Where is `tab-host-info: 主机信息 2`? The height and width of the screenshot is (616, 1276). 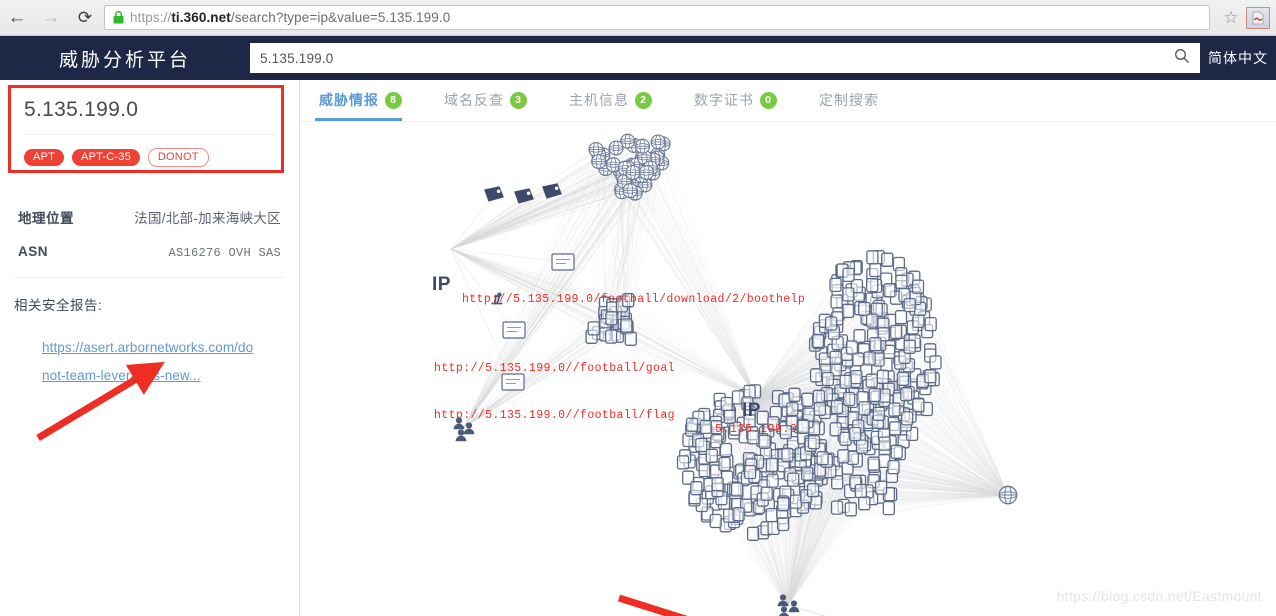 tab-host-info: 主机信息 2 is located at coordinates (615, 100).